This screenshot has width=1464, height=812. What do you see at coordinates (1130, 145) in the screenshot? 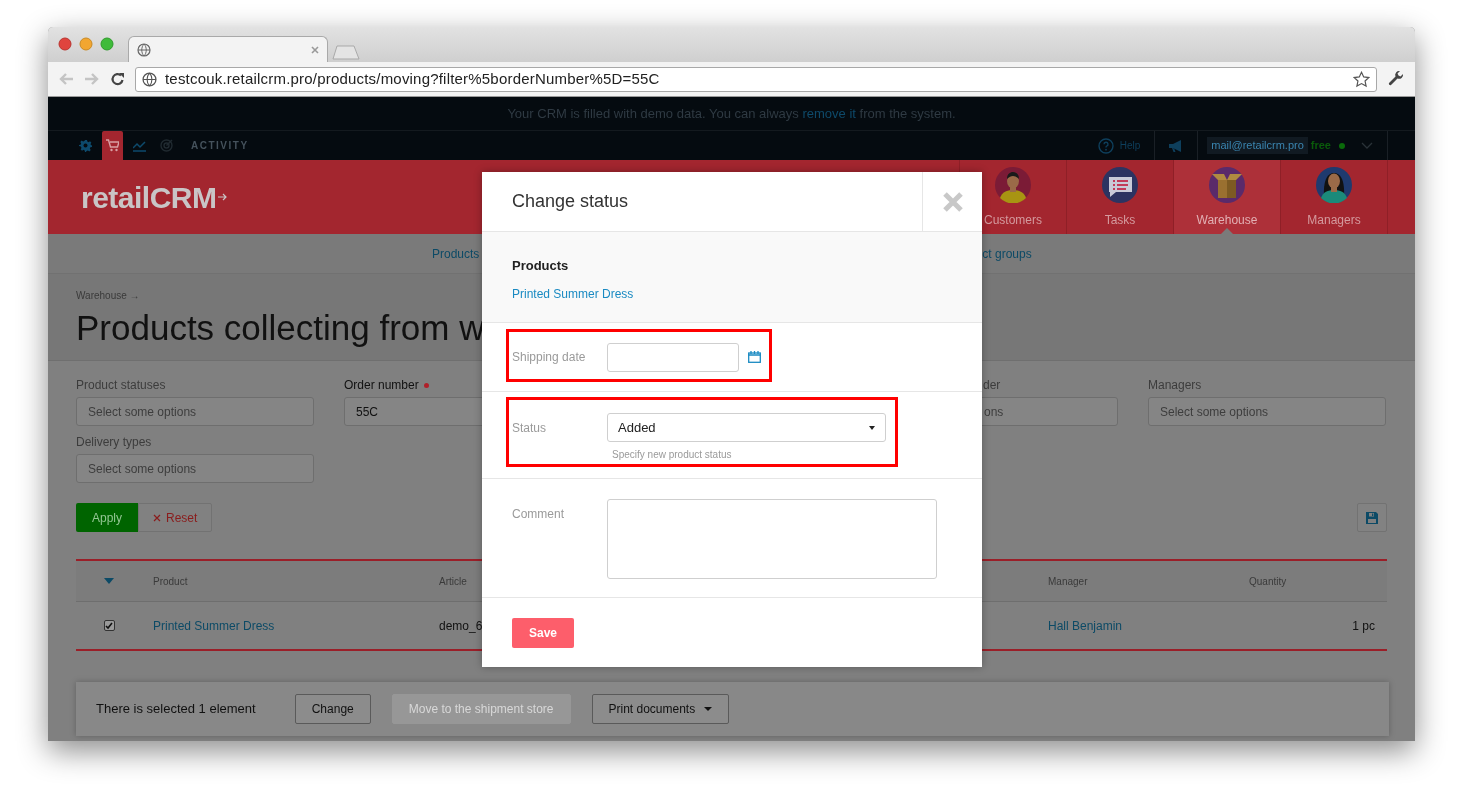
I see `help-link: Help` at bounding box center [1130, 145].